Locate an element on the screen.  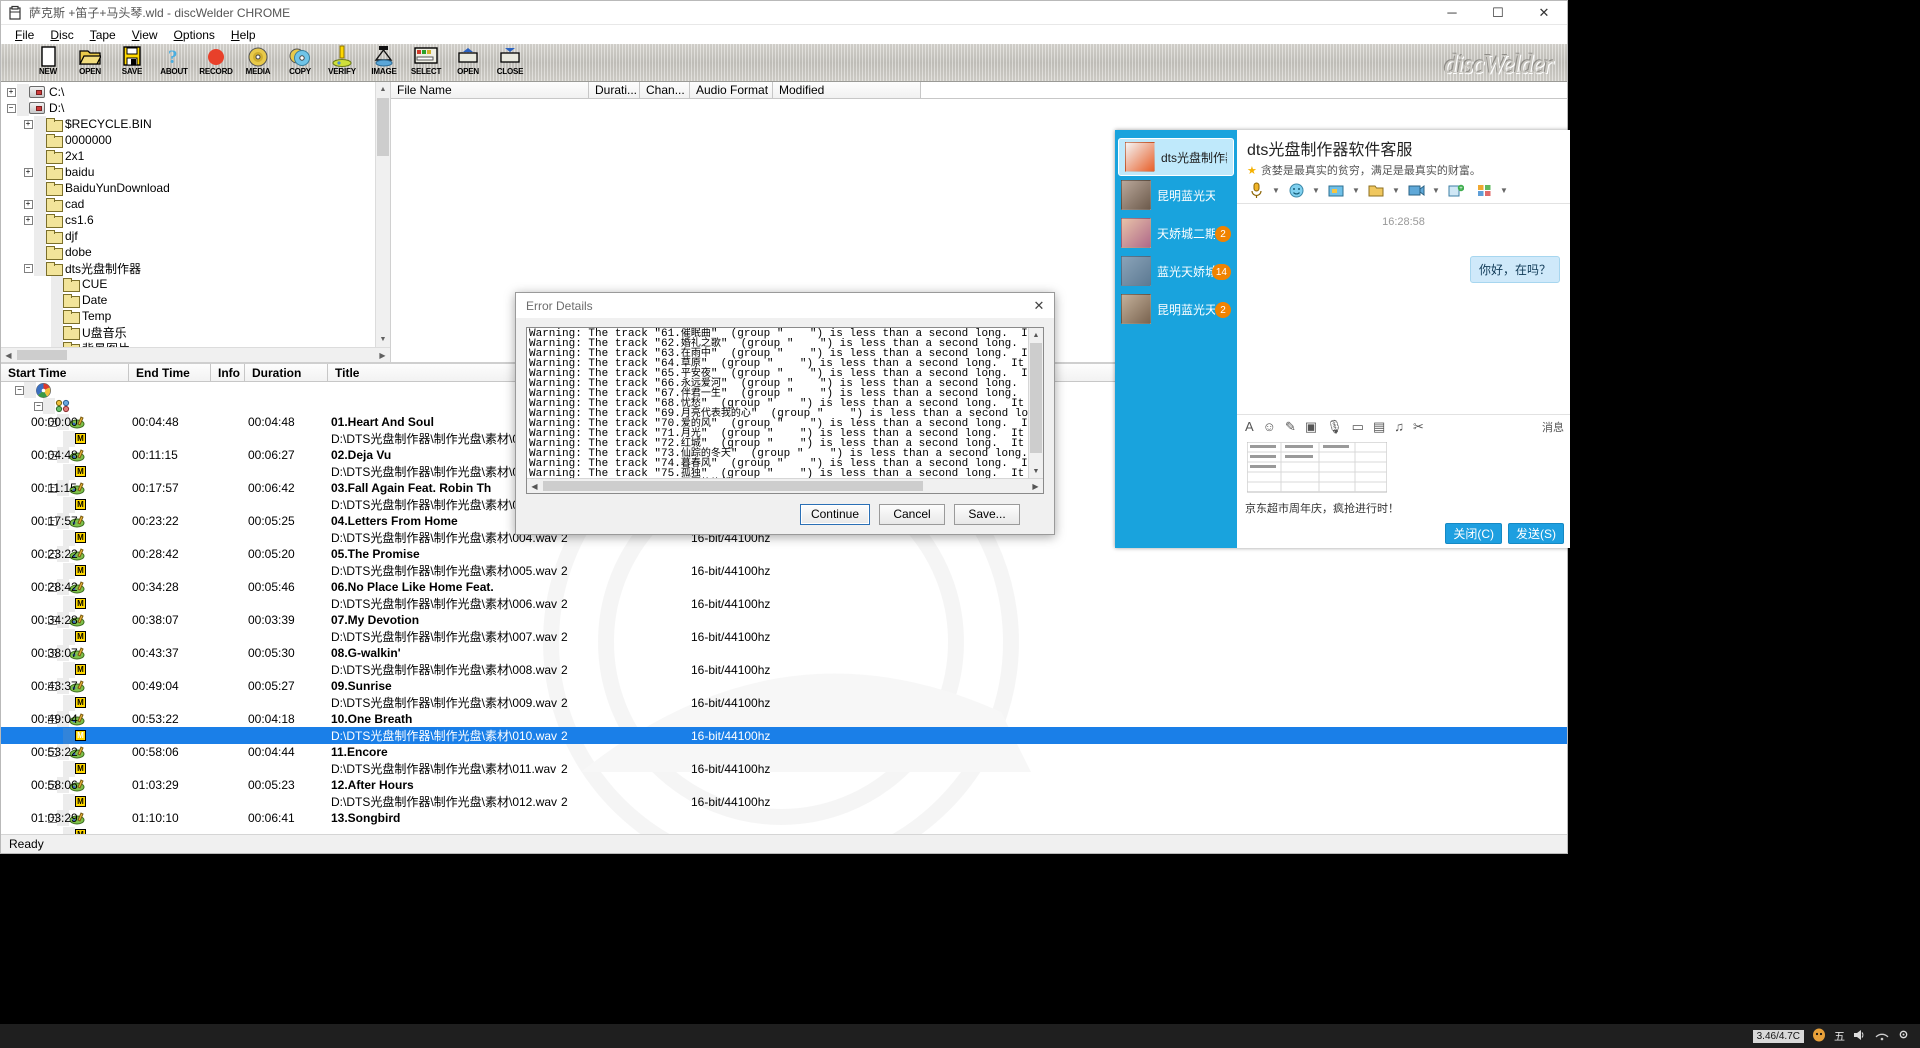
microphone-icon is located at coordinates (1256, 191).